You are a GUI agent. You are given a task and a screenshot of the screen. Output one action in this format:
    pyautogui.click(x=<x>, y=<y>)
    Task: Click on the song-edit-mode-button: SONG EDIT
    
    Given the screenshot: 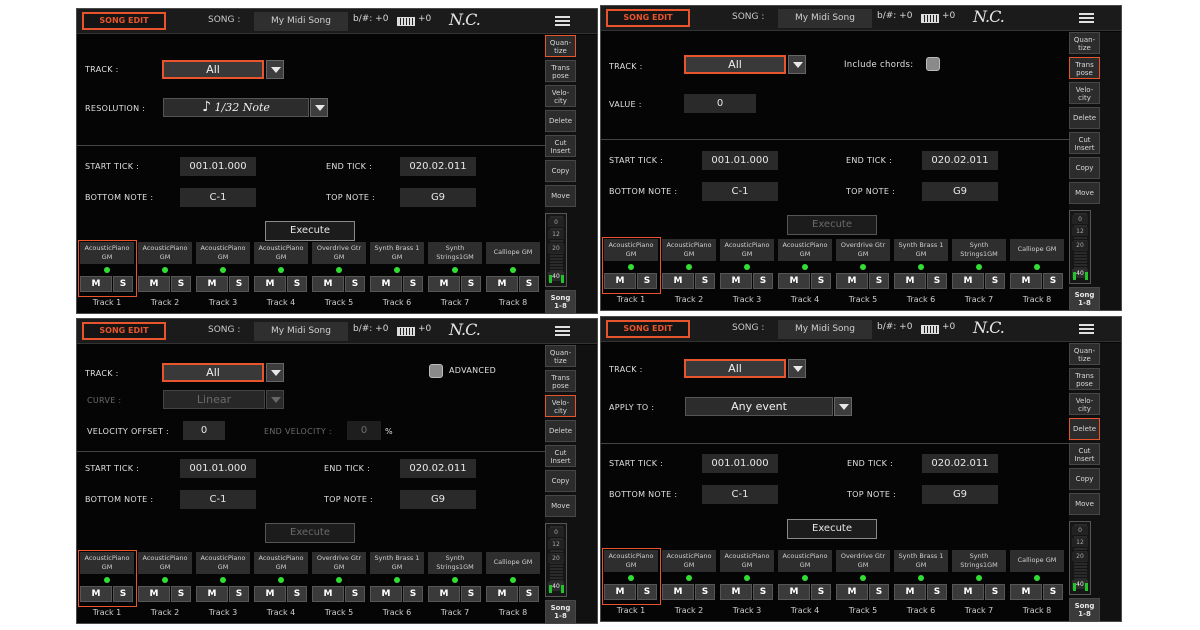 What is the action you would take?
    pyautogui.click(x=648, y=18)
    